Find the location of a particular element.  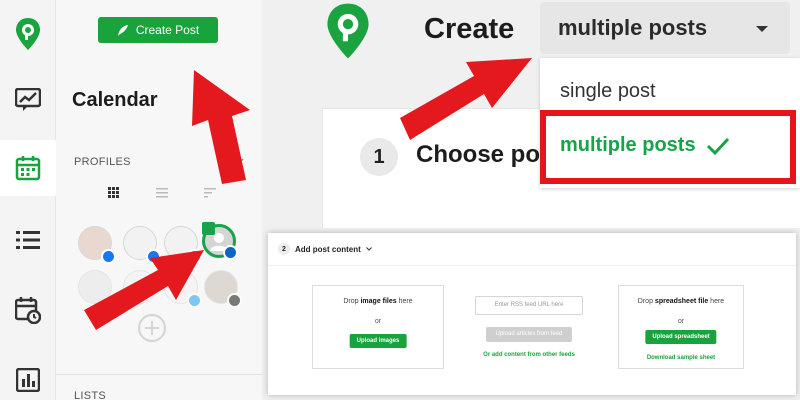

create-heading: Create is located at coordinates (469, 29).